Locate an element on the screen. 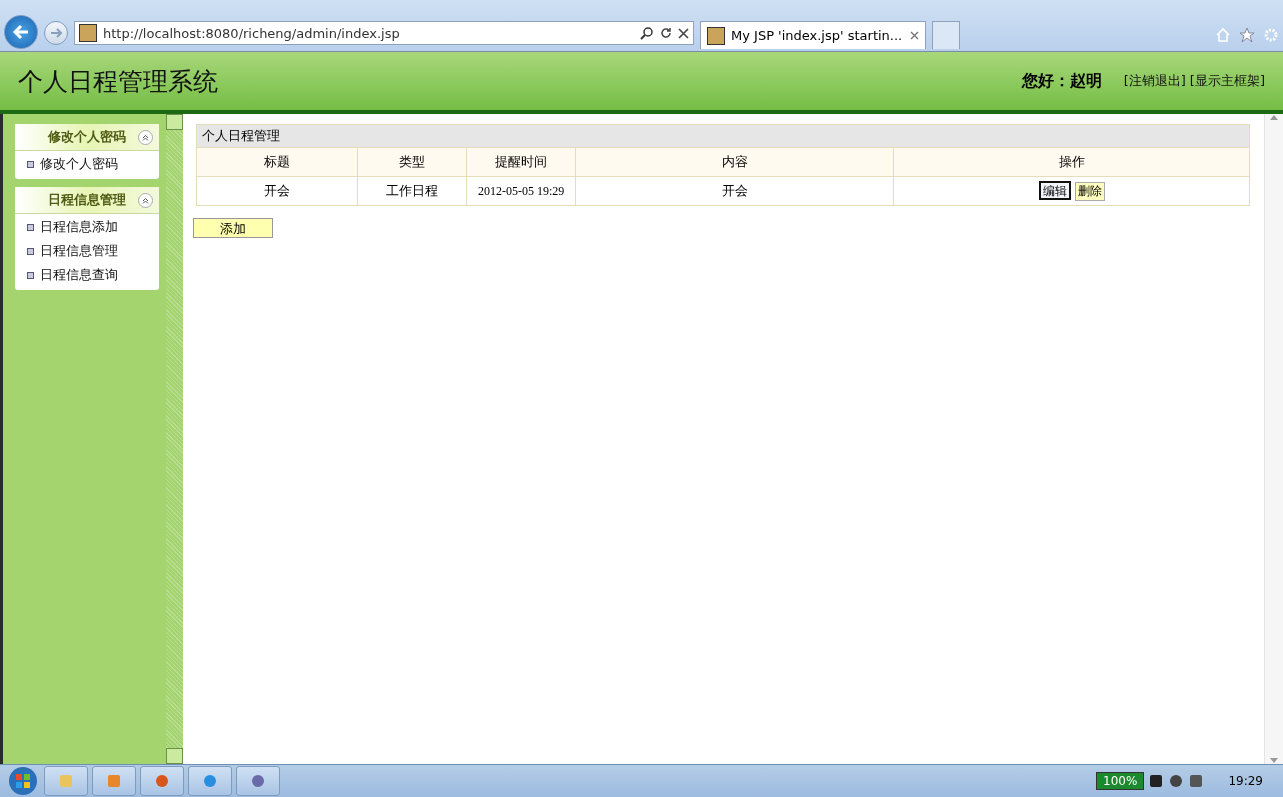 The height and width of the screenshot is (797, 1283). menu-group-header: 日程信息管理 is located at coordinates (87, 200).